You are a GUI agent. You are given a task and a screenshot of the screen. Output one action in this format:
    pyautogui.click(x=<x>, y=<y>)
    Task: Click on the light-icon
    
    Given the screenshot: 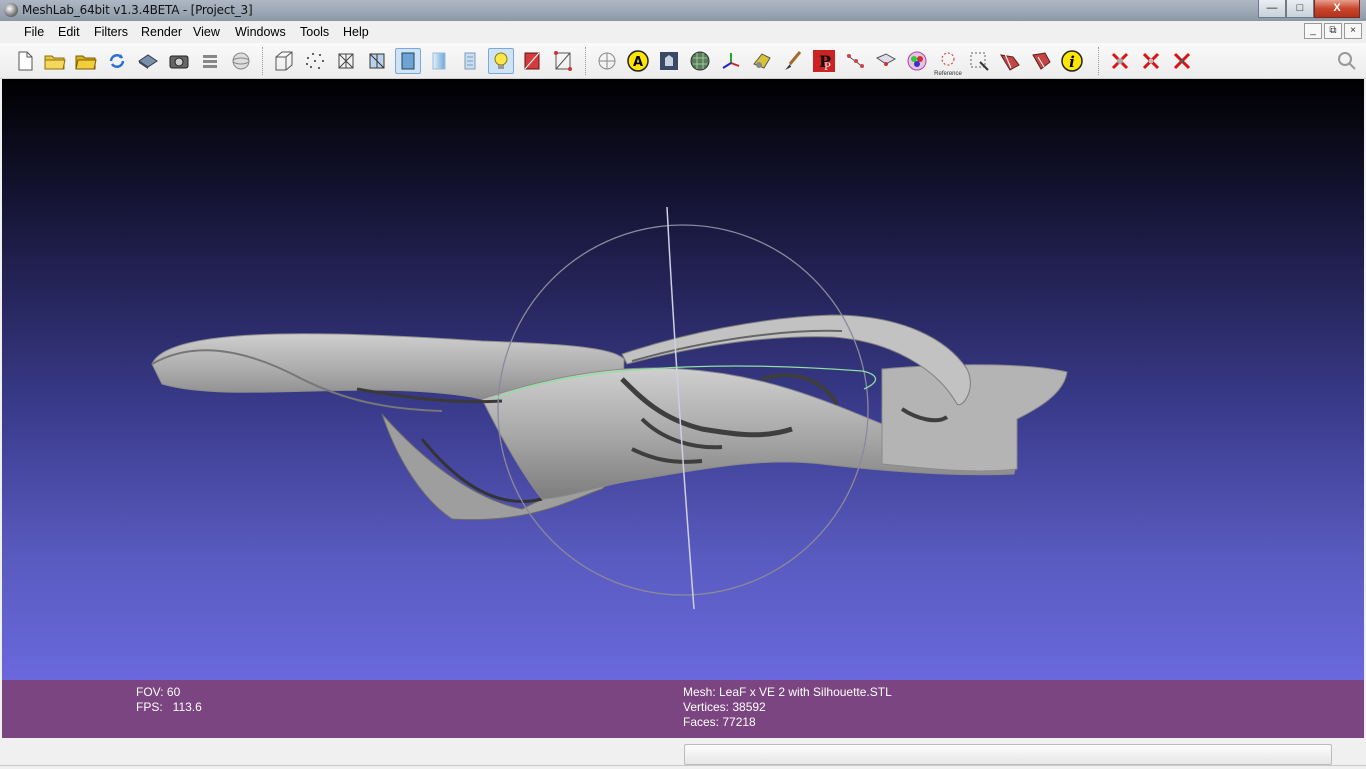 What is the action you would take?
    pyautogui.click(x=501, y=61)
    